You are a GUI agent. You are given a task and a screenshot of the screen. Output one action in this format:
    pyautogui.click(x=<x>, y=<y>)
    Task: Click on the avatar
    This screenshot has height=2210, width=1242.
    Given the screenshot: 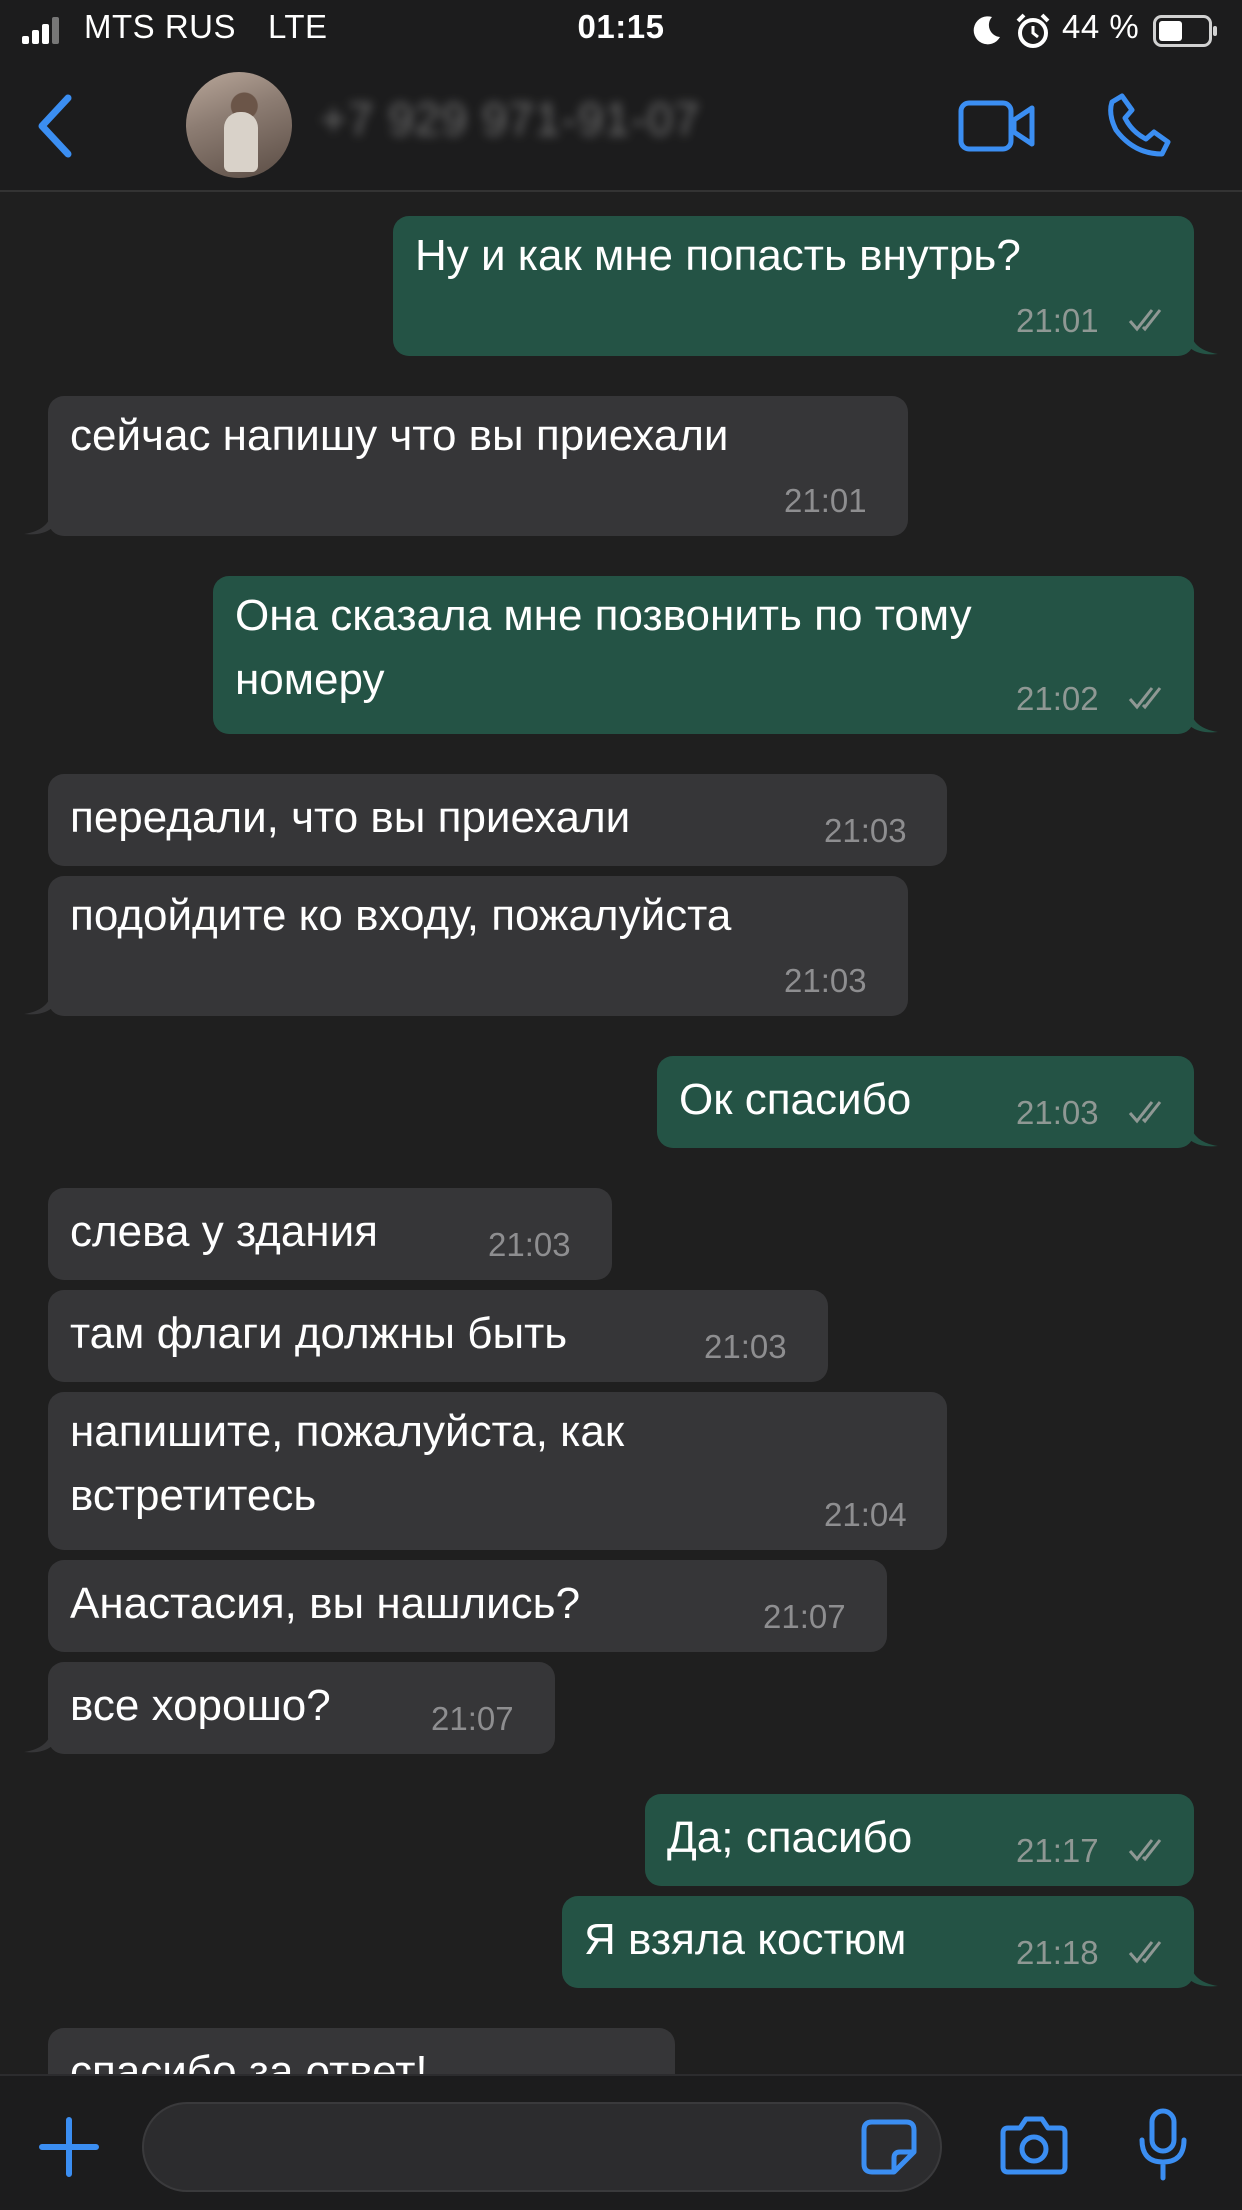 What is the action you would take?
    pyautogui.click(x=239, y=125)
    